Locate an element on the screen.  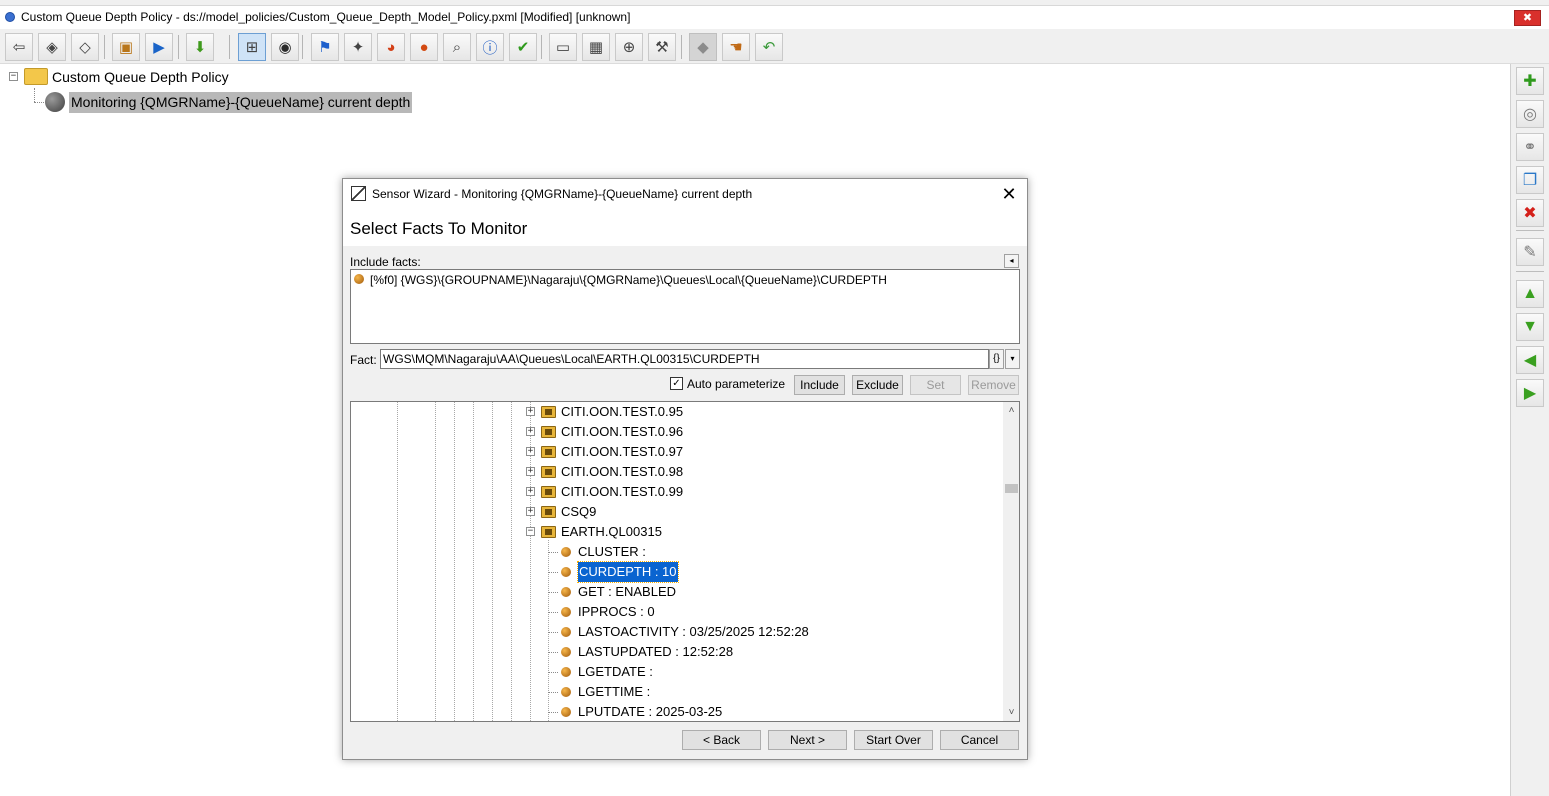
auto-parameterize-checkbox: ✓ Auto parameterize is located at coordinates (727, 384).